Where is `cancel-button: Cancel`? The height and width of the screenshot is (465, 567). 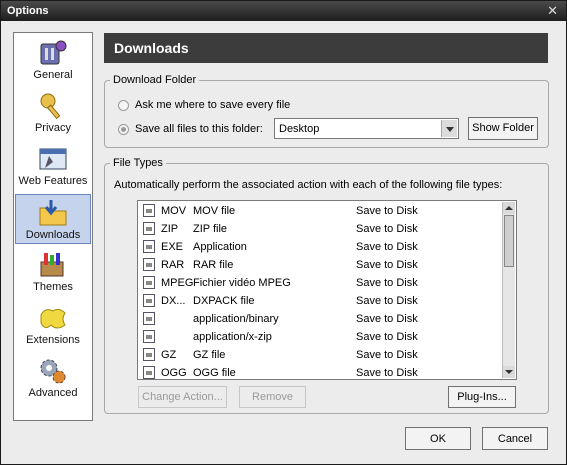 cancel-button: Cancel is located at coordinates (515, 438).